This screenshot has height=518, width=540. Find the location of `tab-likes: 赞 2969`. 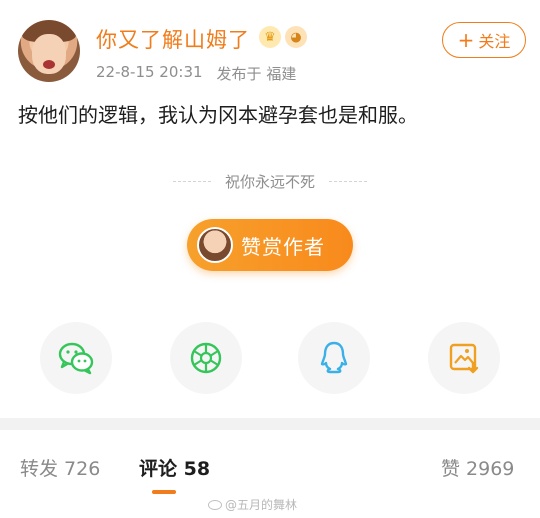

tab-likes: 赞 2969 is located at coordinates (477, 467).